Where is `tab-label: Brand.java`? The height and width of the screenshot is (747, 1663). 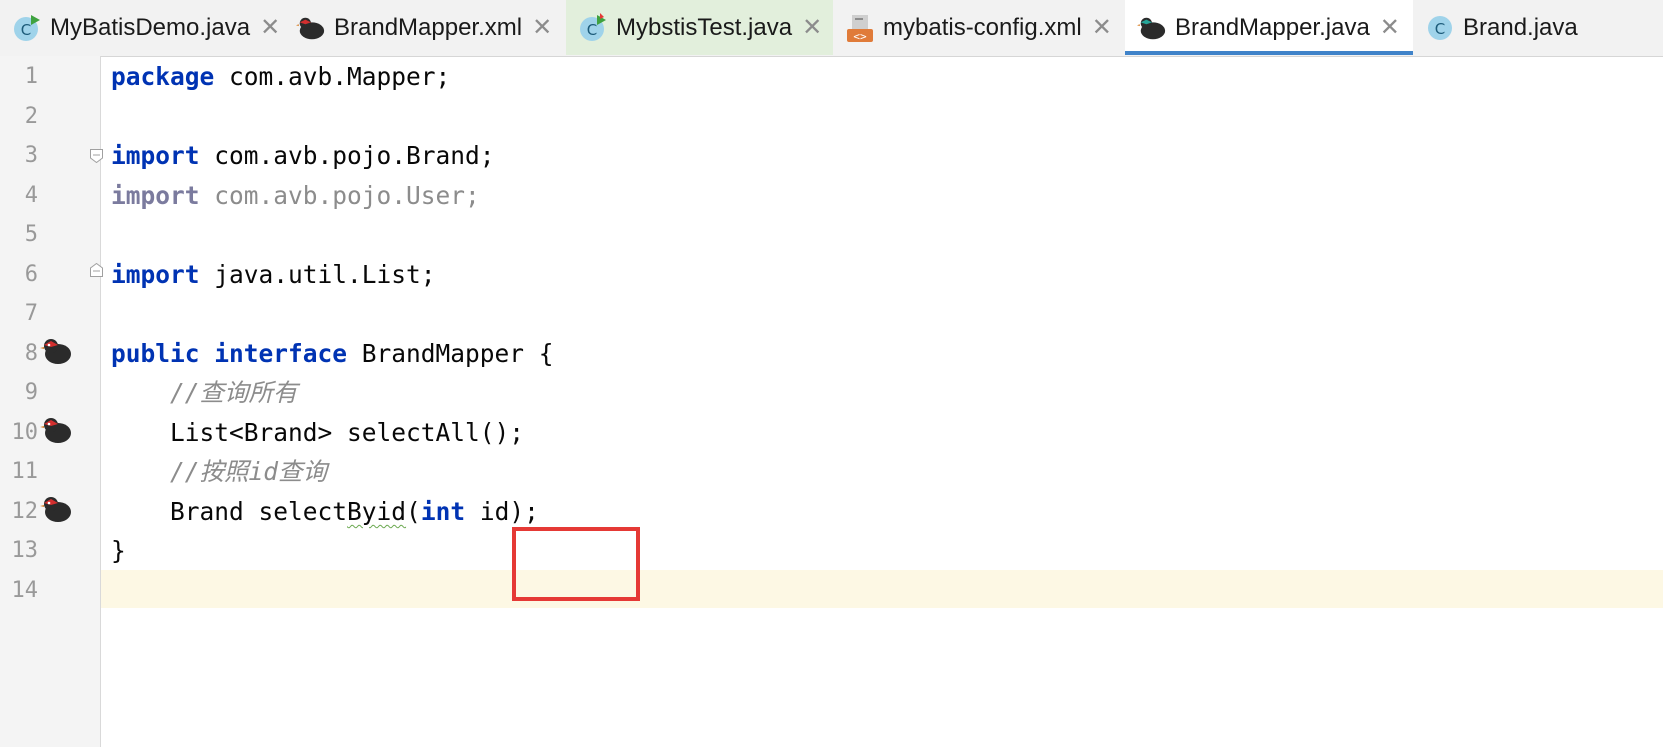
tab-label: Brand.java is located at coordinates (1520, 27).